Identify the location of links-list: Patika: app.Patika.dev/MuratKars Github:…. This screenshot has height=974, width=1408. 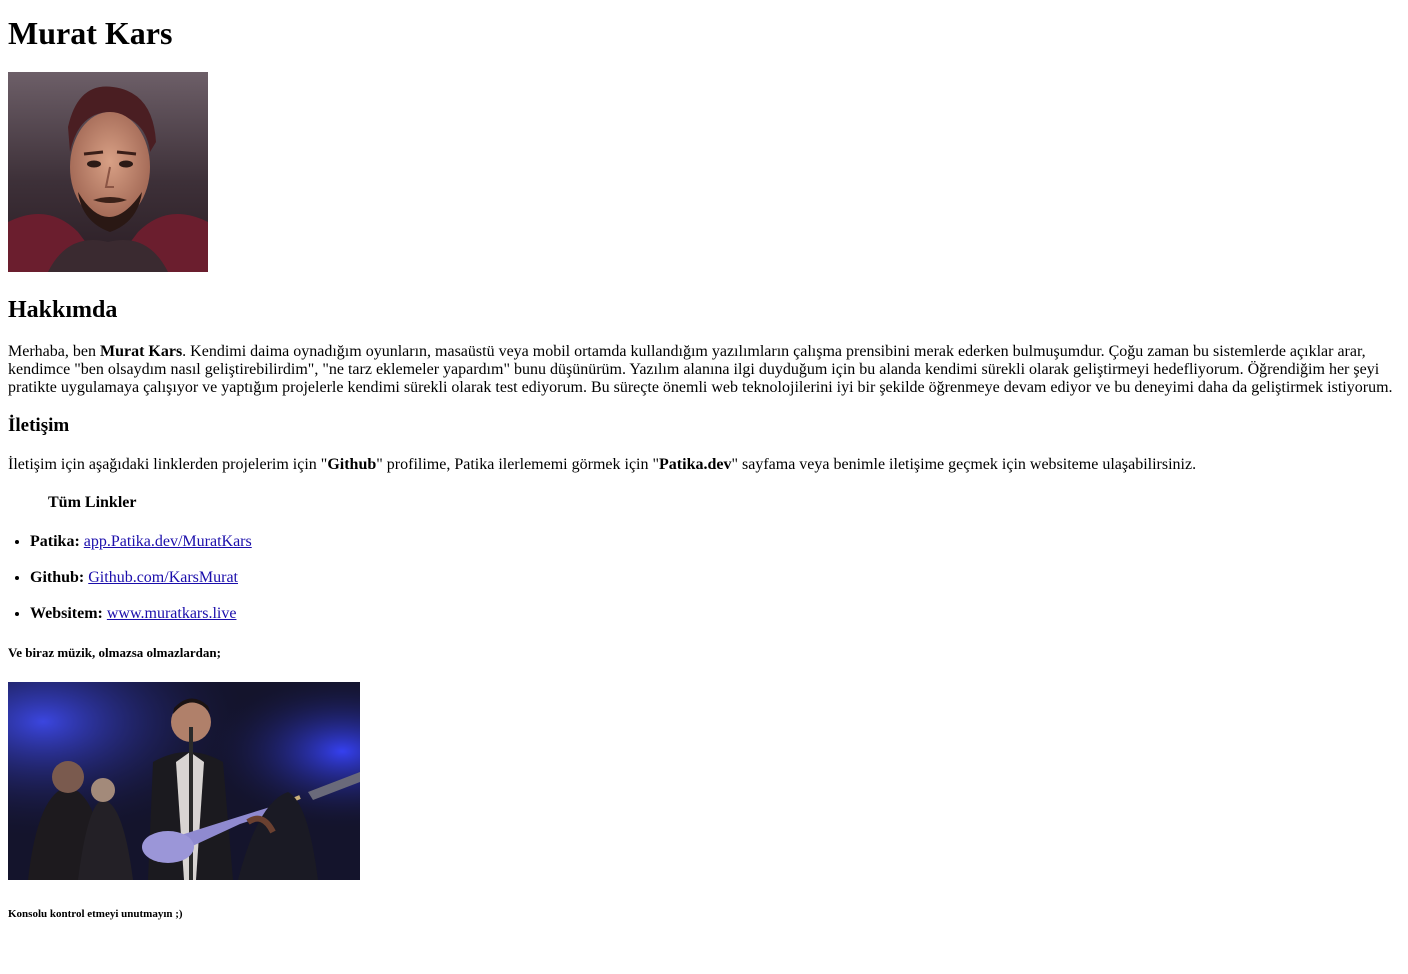
(704, 578).